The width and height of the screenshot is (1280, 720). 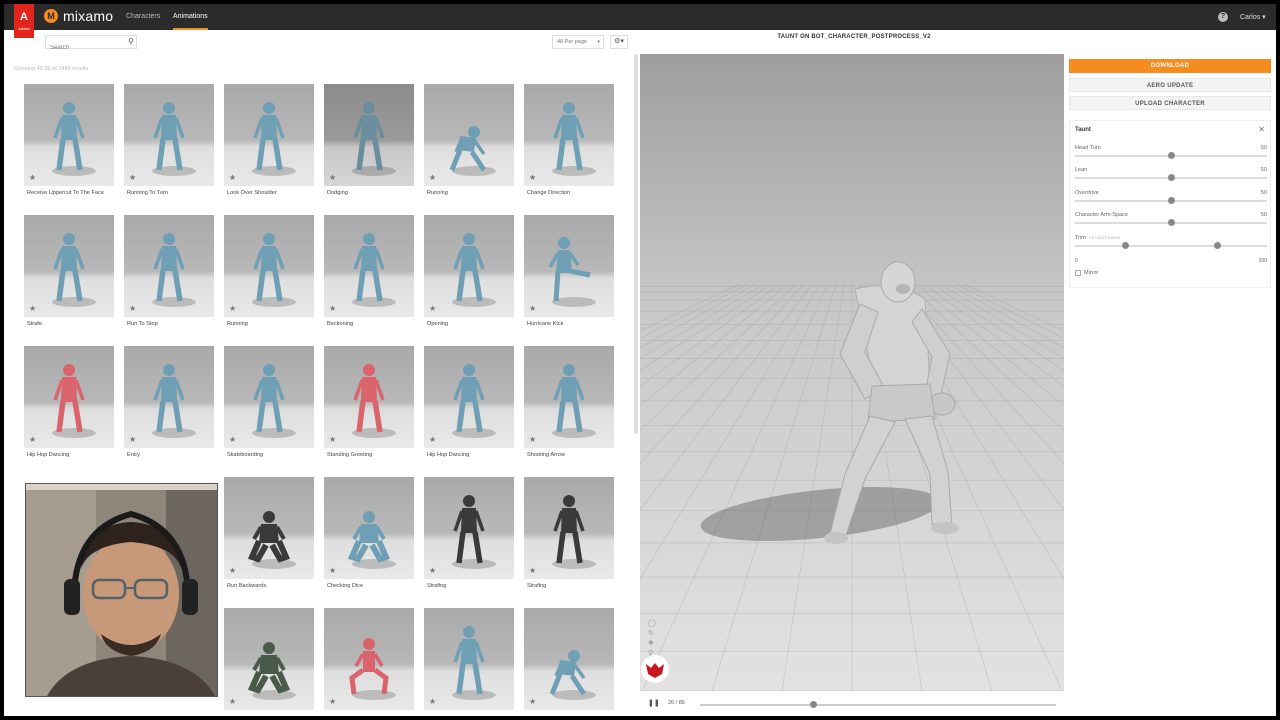 What do you see at coordinates (337, 193) in the screenshot?
I see `animation-card-label: Dodging` at bounding box center [337, 193].